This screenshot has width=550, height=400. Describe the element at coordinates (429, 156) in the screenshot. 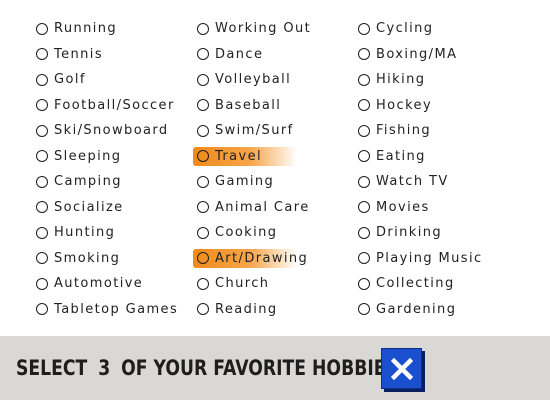

I see `hobby-option: Eating` at that location.